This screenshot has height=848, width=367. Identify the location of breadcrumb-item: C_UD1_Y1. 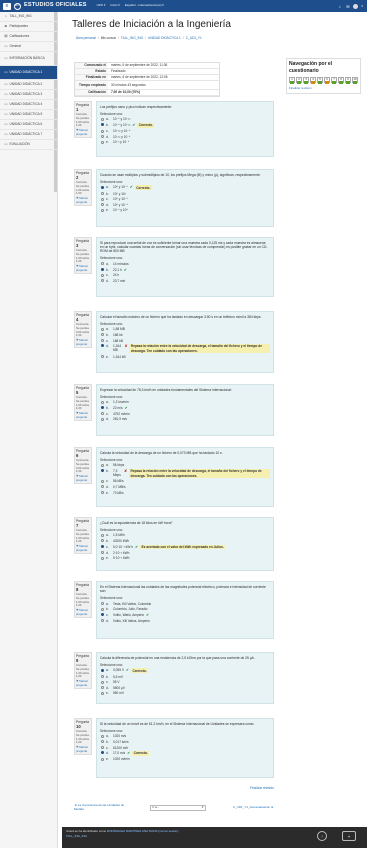
(194, 38).